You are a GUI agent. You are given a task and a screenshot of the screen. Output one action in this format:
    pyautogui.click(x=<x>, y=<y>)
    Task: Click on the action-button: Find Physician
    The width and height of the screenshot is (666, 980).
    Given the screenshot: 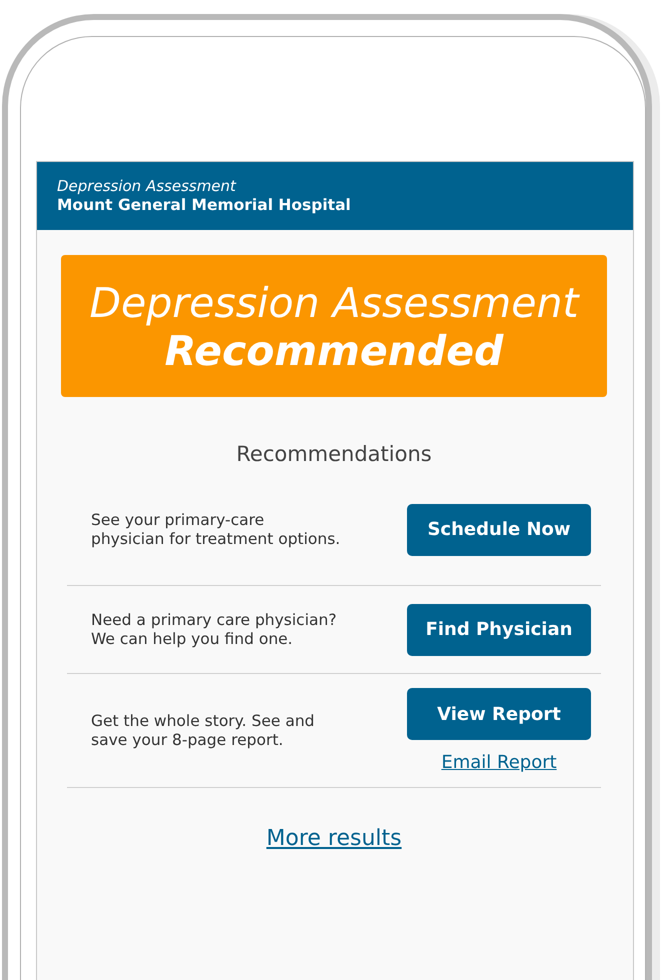 What is the action you would take?
    pyautogui.click(x=499, y=630)
    